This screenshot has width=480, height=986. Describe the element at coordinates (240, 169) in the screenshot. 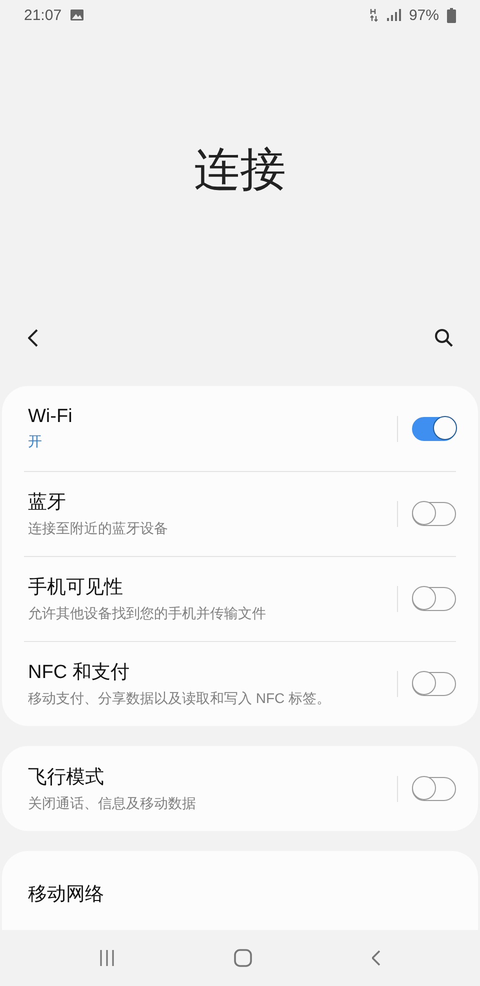

I see `page-title: 连接` at that location.